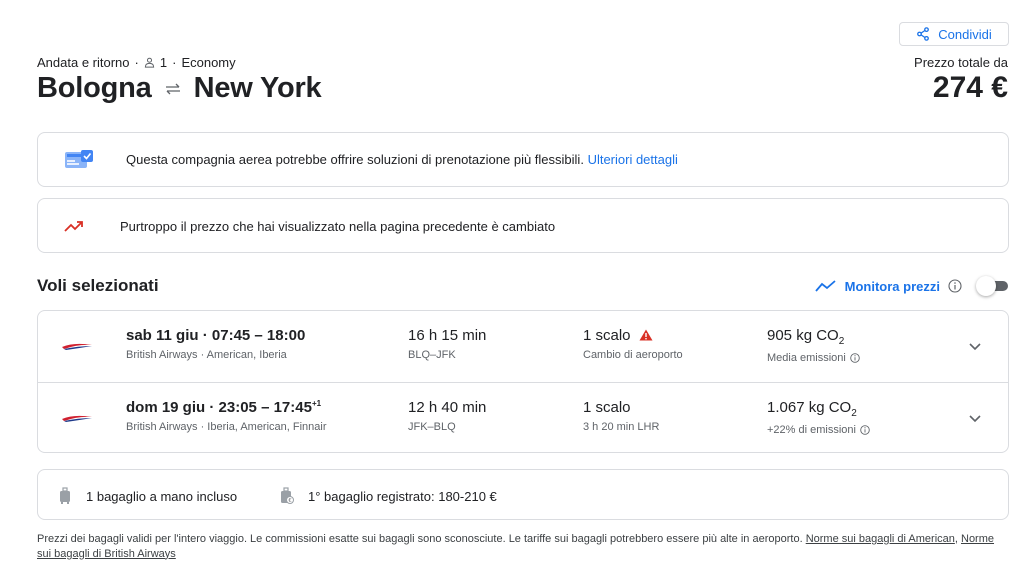 This screenshot has width=1024, height=579. What do you see at coordinates (257, 88) in the screenshot?
I see `destination-city: New York` at bounding box center [257, 88].